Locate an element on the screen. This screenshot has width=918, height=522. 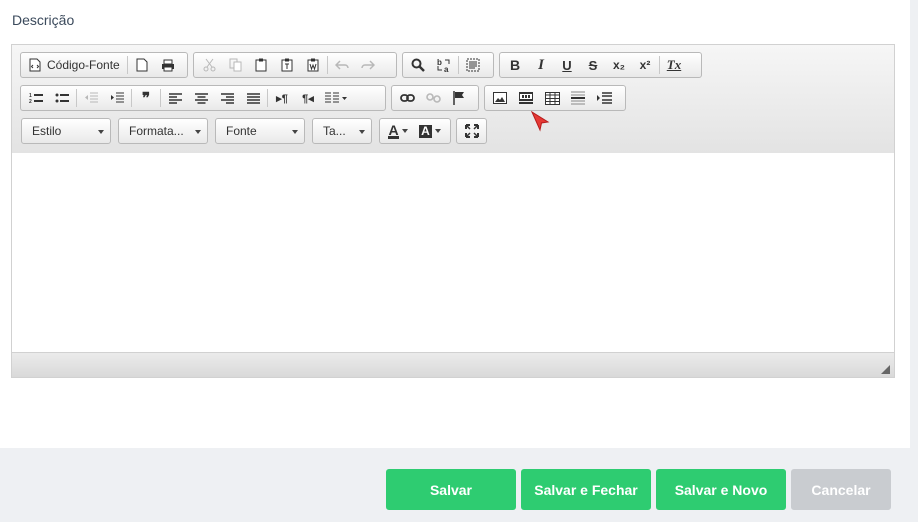
font-combo: Fonte is located at coordinates (260, 131).